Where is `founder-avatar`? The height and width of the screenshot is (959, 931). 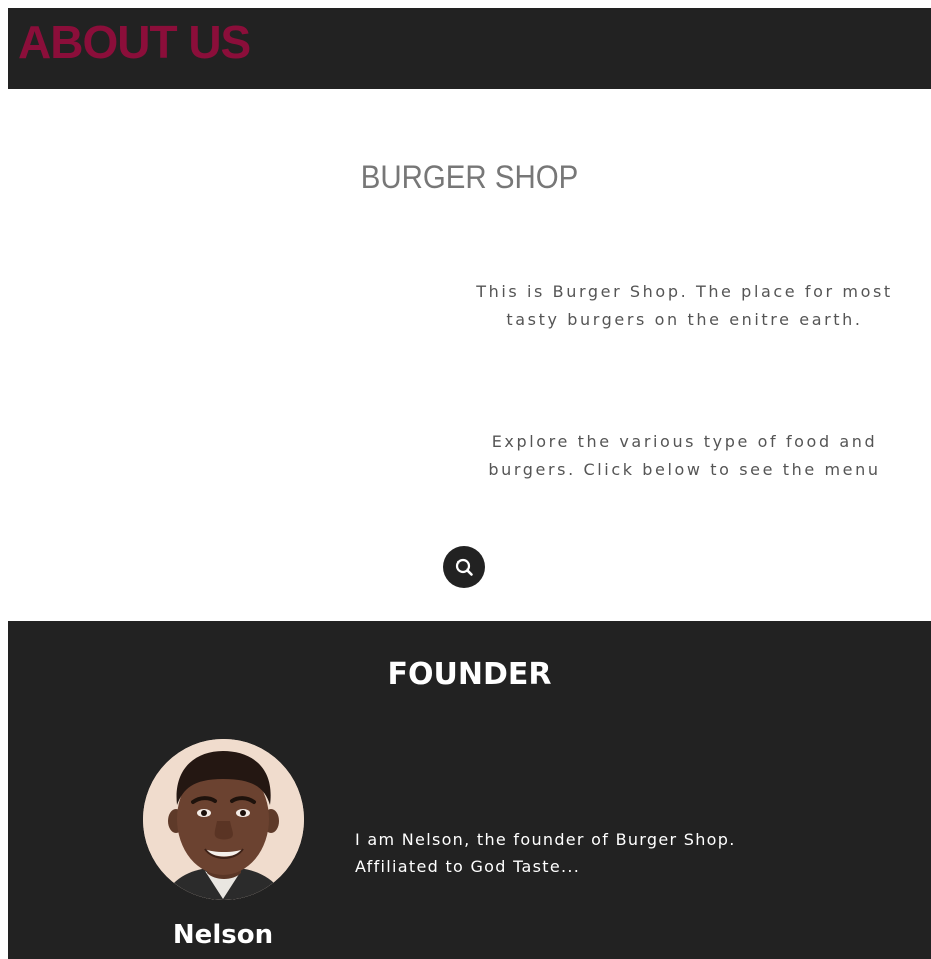 founder-avatar is located at coordinates (223, 819).